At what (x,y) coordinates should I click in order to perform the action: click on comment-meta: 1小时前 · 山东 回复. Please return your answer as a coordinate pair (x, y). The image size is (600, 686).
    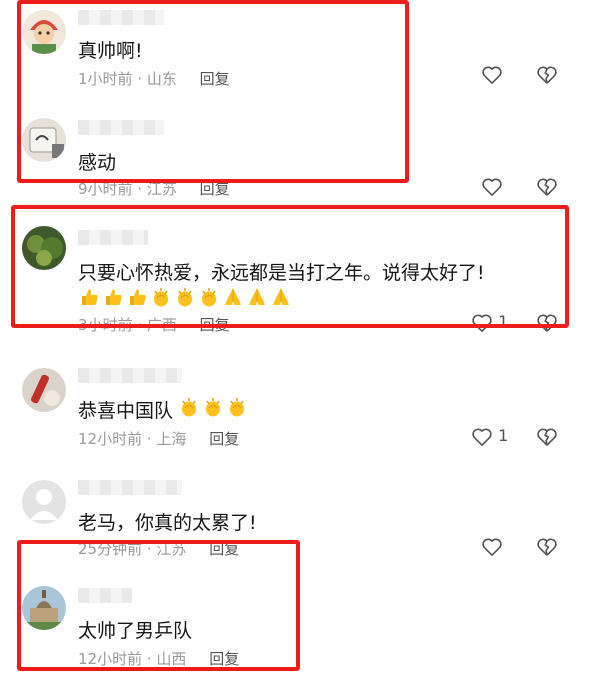
    Looking at the image, I should click on (154, 79).